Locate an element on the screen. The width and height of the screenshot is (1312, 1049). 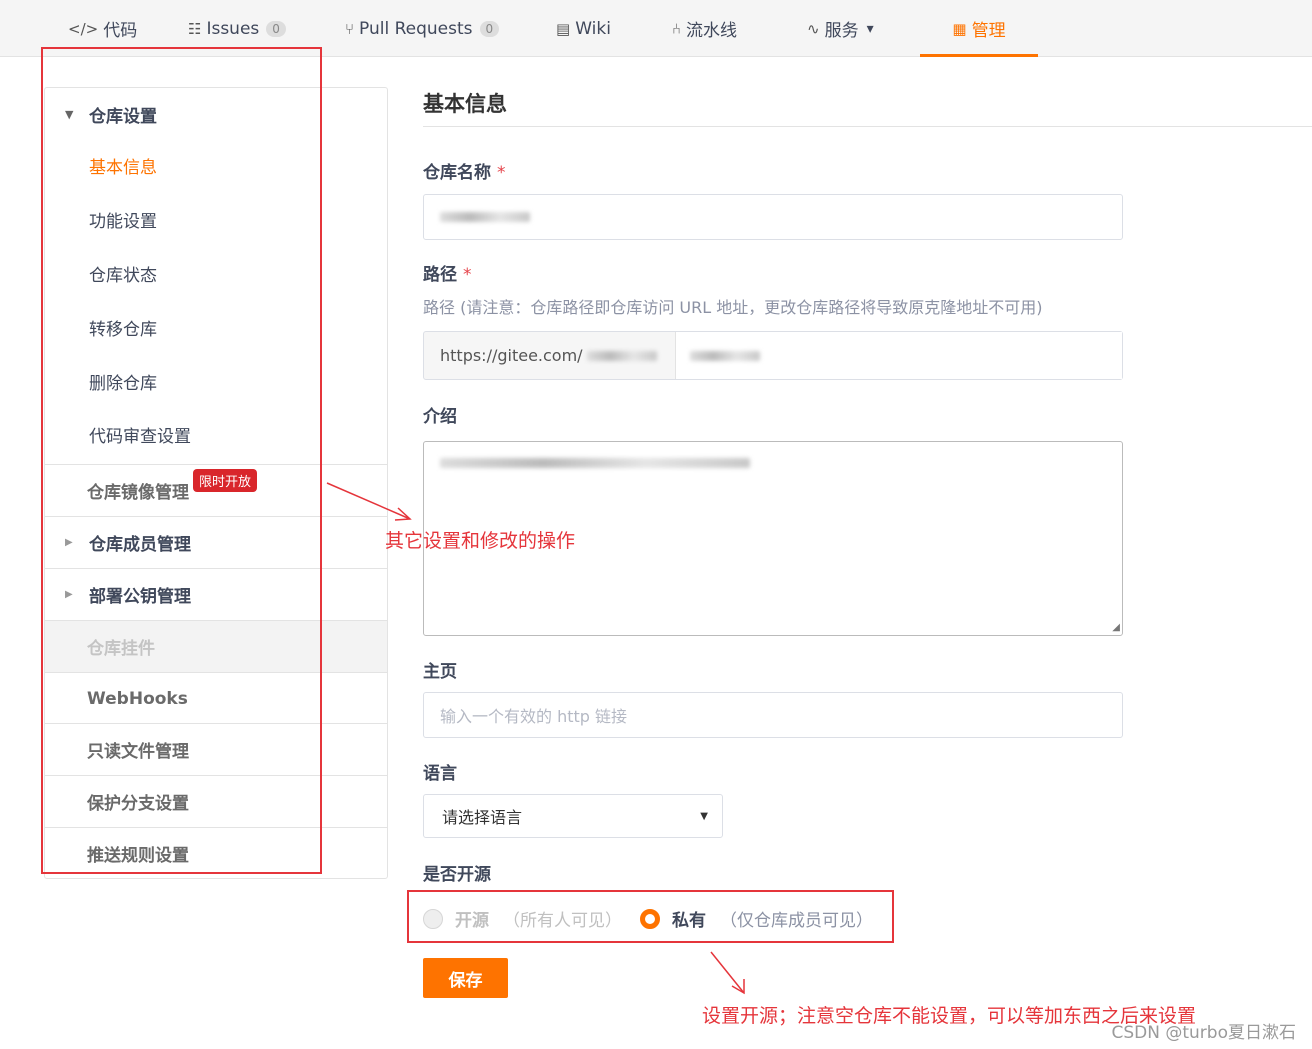
annotation-sidebar-note: 其它设置和修改的操作 is located at coordinates (480, 541).